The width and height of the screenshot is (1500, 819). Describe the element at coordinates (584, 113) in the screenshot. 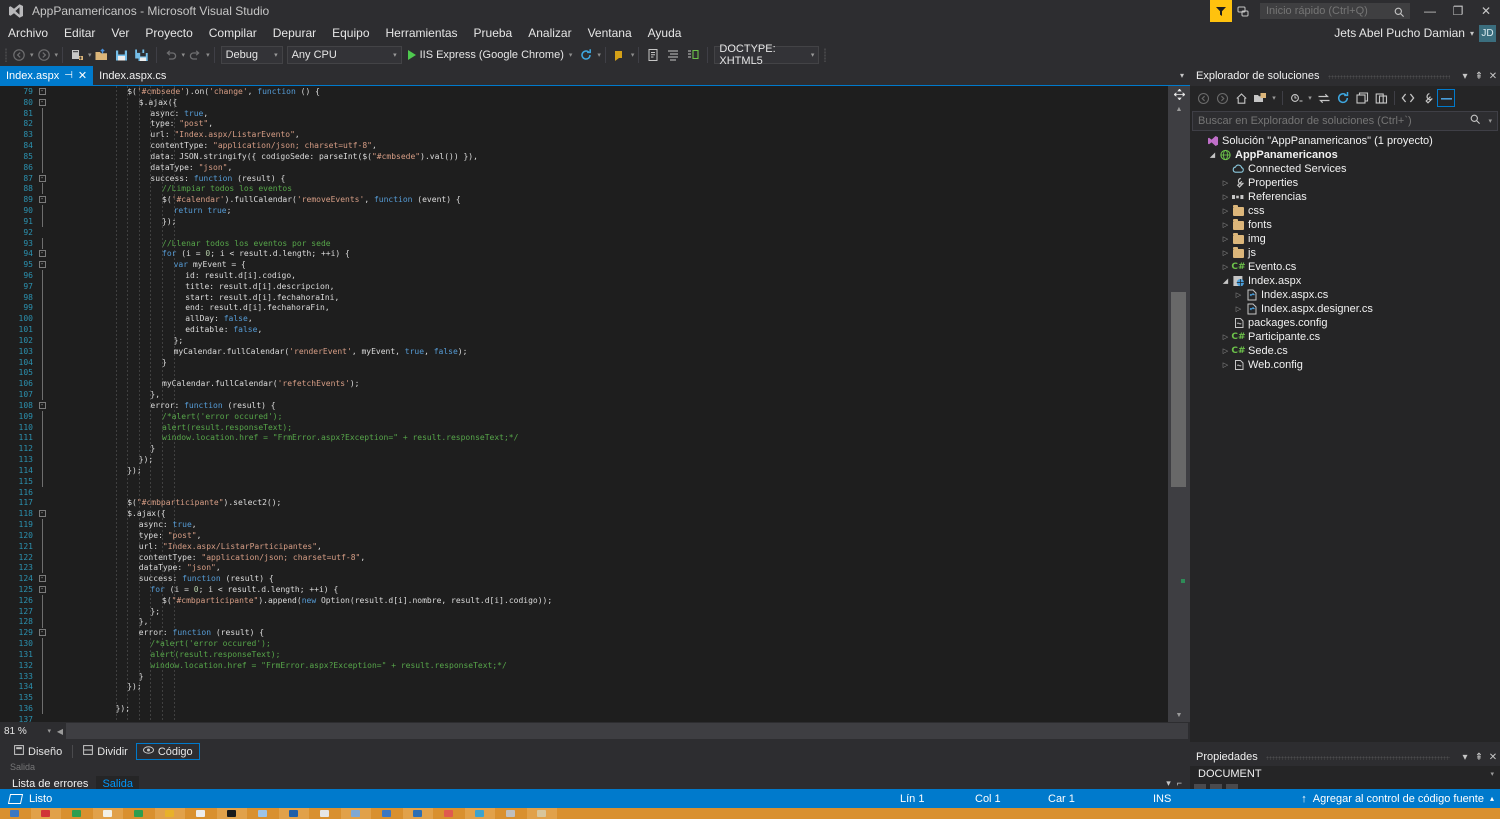

I see `code-line: 81 async: true,` at that location.